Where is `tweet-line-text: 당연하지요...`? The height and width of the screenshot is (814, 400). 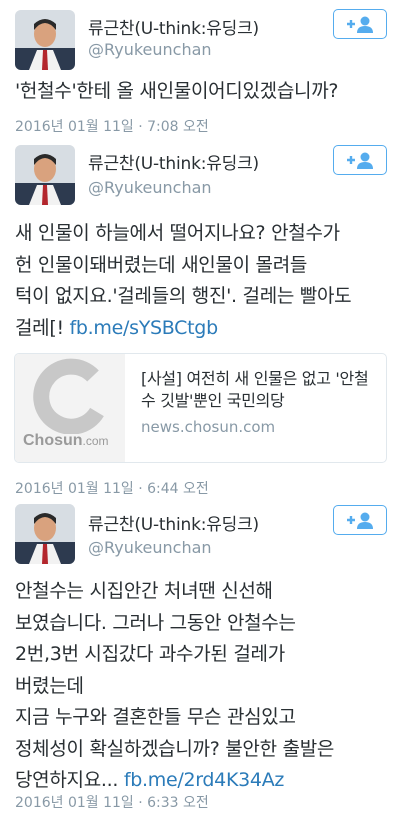 tweet-line-text: 당연하지요... is located at coordinates (69, 780).